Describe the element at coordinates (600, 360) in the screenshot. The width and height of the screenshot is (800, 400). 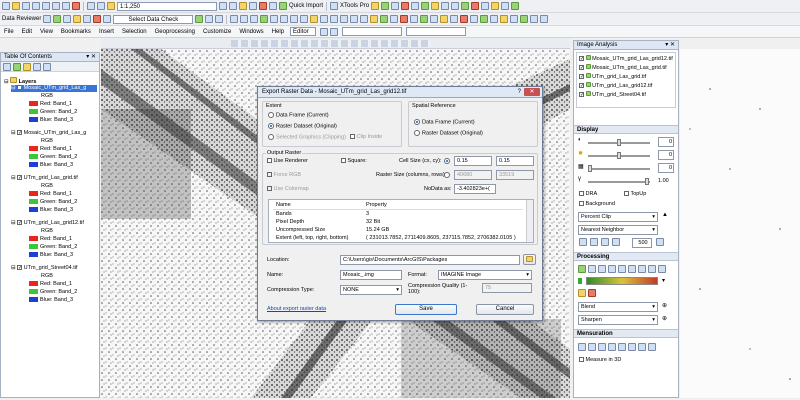
I see `measure-3d-checkbox: Measure in 3D` at that location.